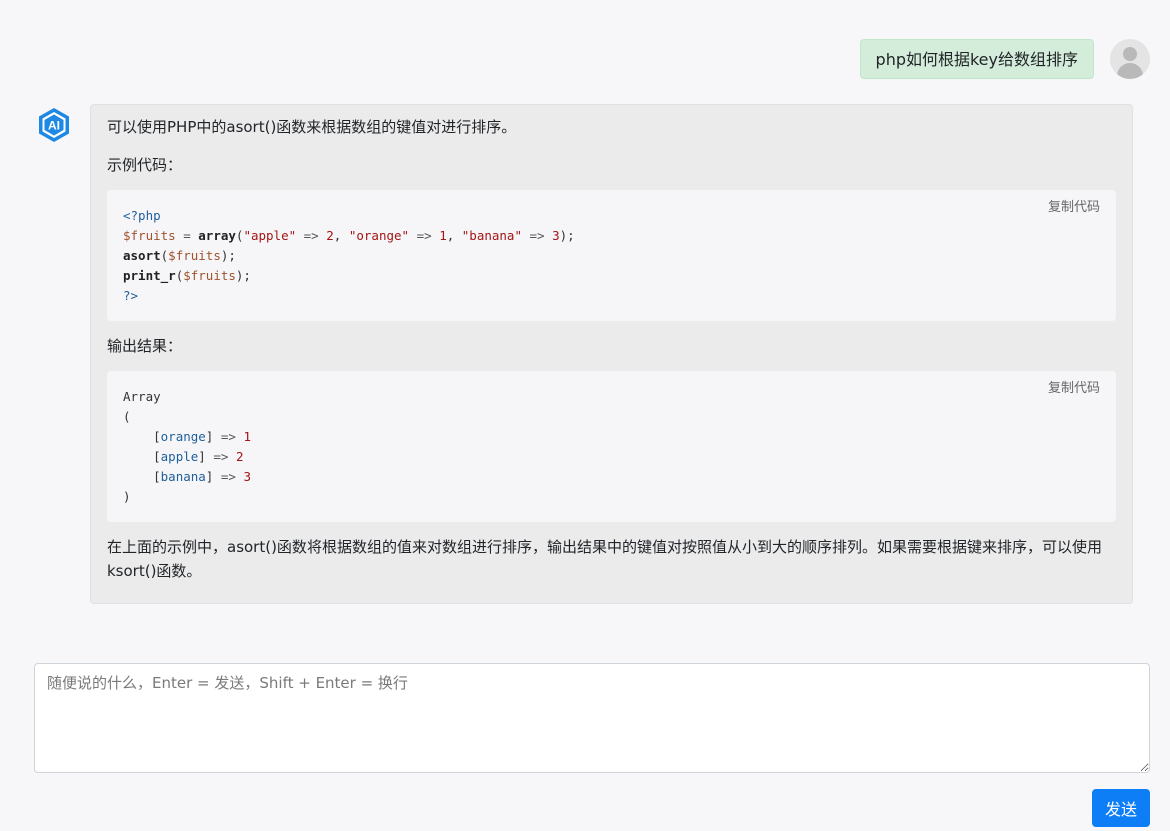 Image resolution: width=1170 pixels, height=831 pixels. Describe the element at coordinates (142, 215) in the screenshot. I see `code-line: <?php` at that location.